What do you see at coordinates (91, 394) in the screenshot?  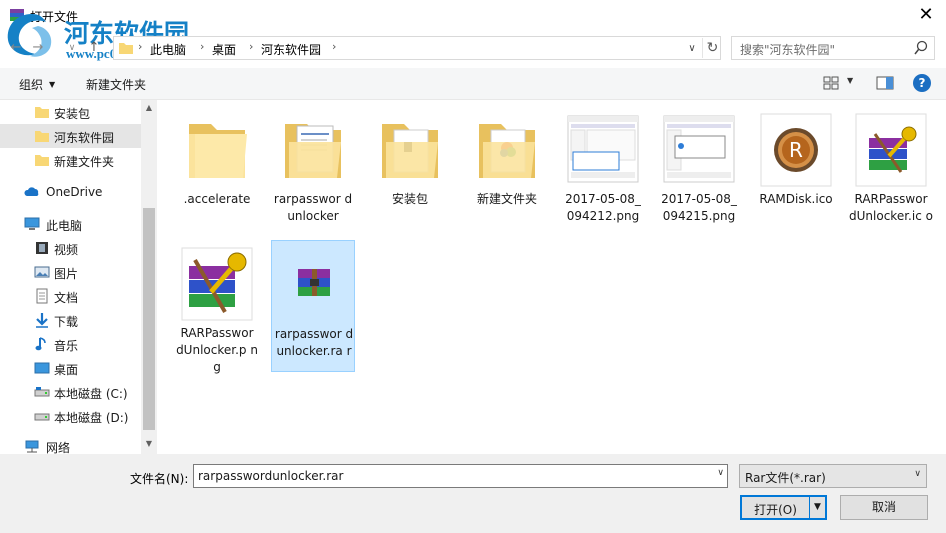 I see `nav-label: 本地磁盘 (C:)` at bounding box center [91, 394].